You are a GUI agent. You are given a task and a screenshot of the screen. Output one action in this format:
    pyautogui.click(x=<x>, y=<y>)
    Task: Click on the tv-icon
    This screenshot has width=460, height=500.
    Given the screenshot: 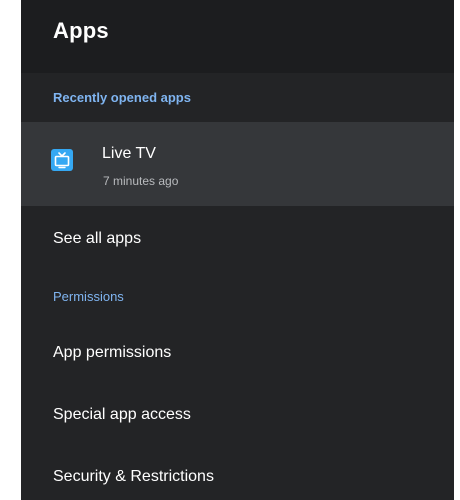 What is the action you would take?
    pyautogui.click(x=62, y=160)
    